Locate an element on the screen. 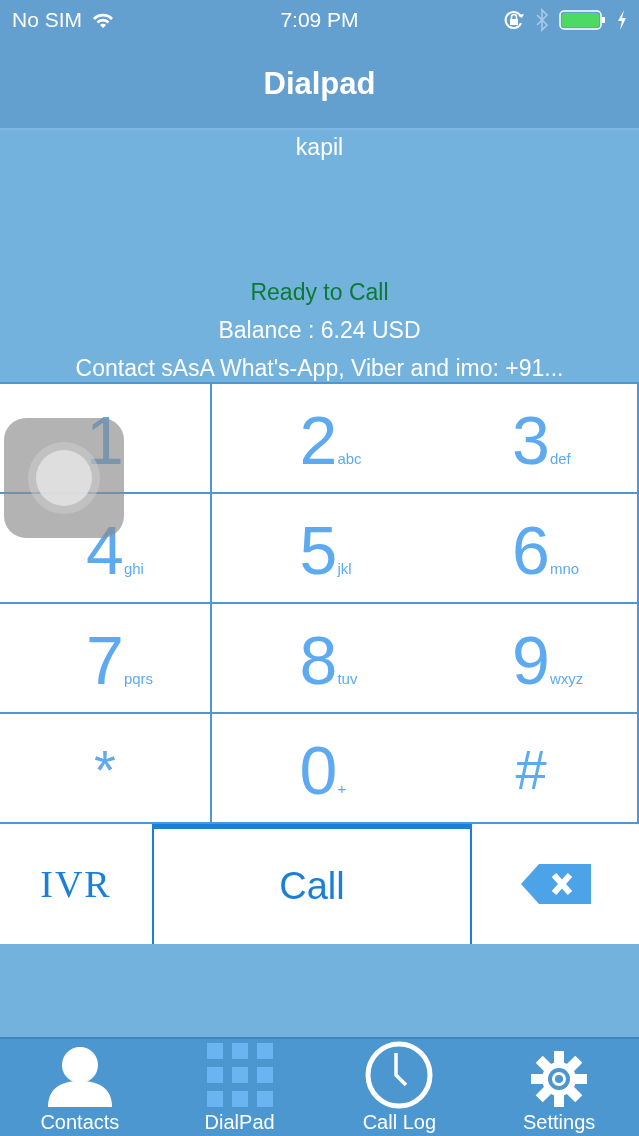 This screenshot has height=1136, width=639. battery-icon is located at coordinates (583, 20).